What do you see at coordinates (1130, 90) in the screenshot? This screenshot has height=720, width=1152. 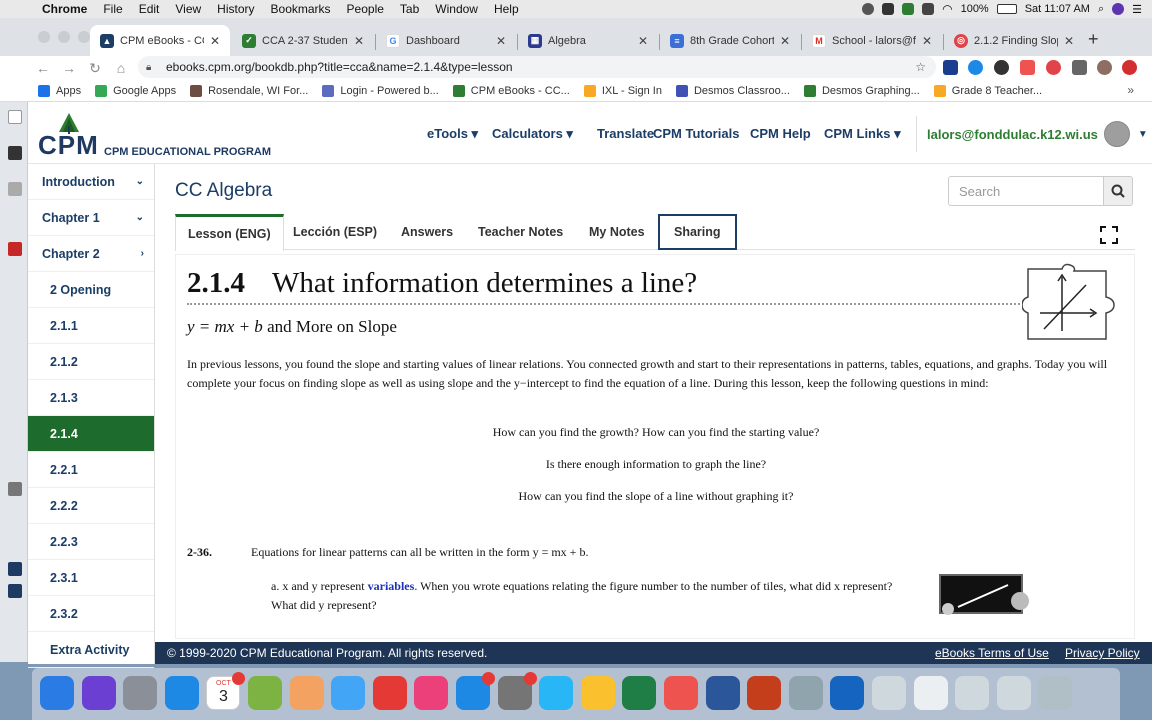 I see `bookmarks-overflow-icon: »` at bounding box center [1130, 90].